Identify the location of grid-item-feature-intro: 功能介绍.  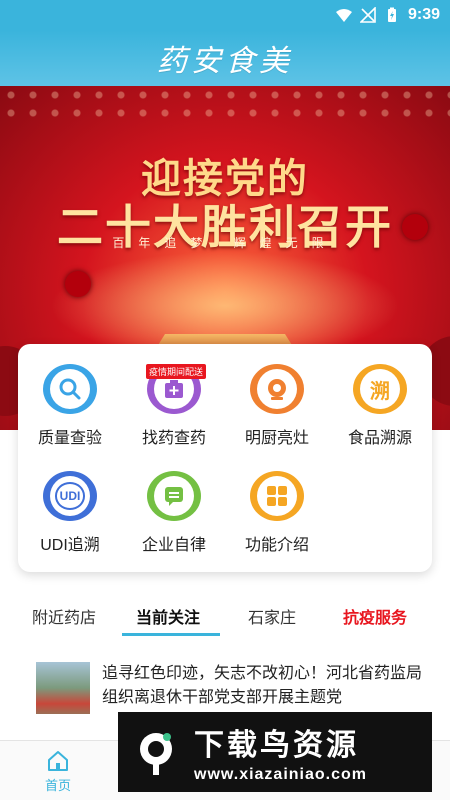
(277, 503).